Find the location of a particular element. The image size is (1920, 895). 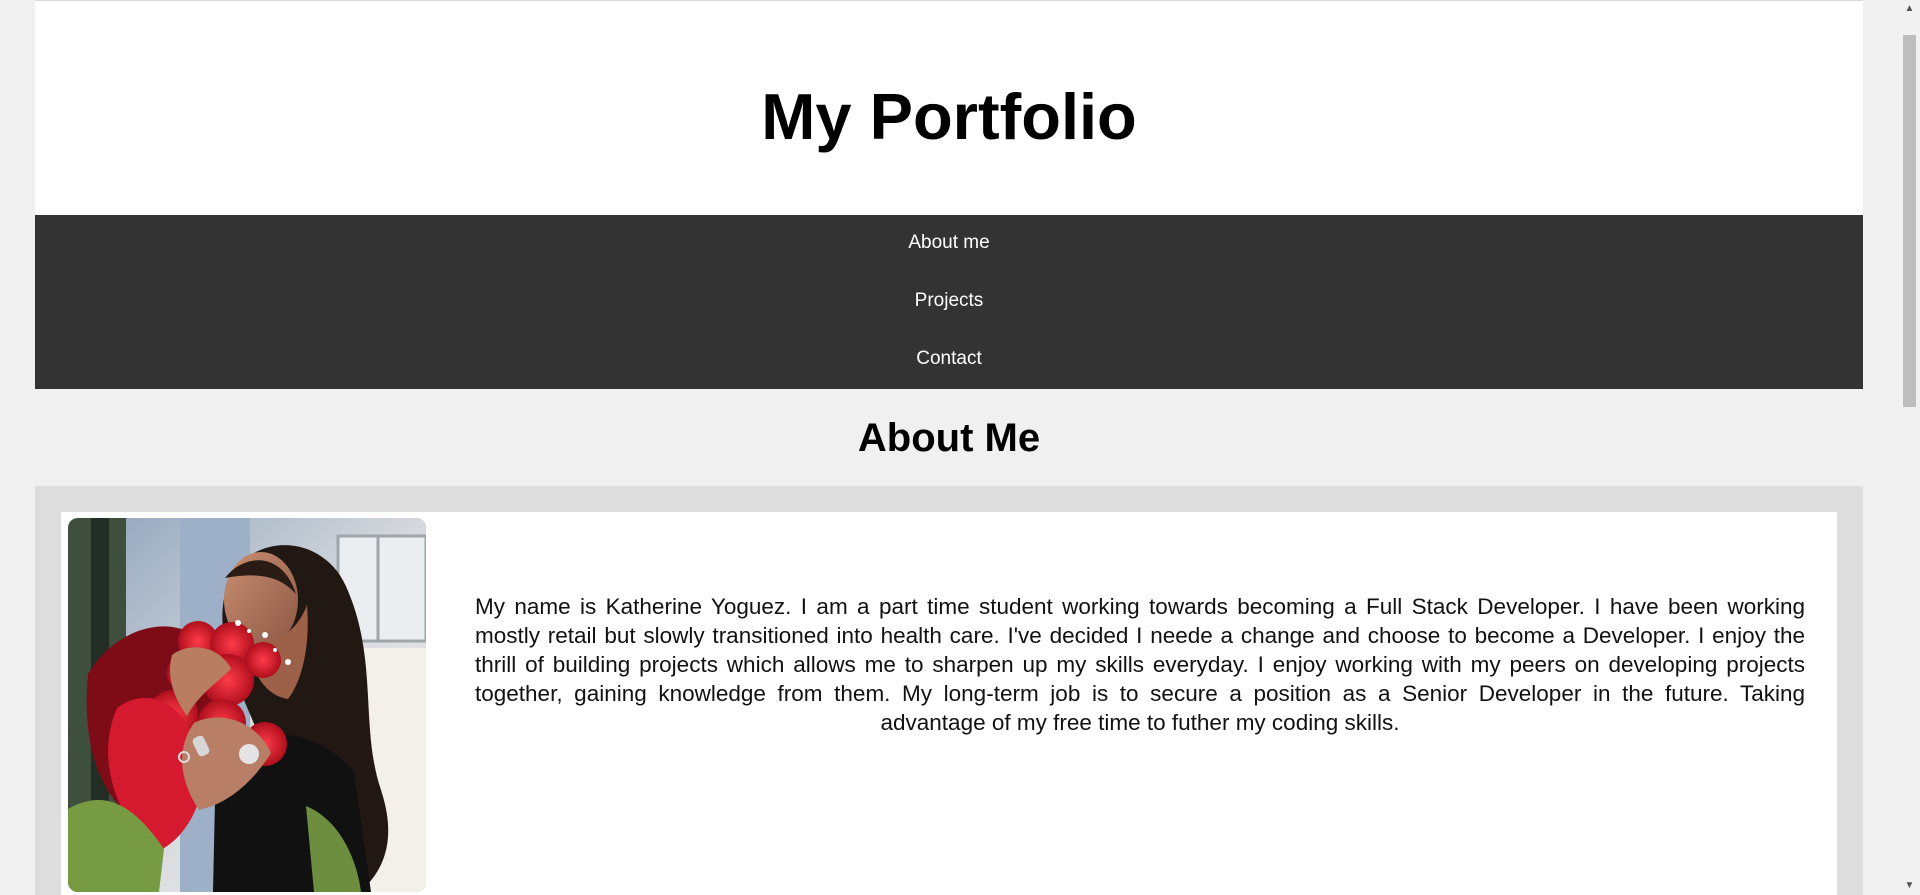

nav-link-about-me: About me is located at coordinates (949, 243).